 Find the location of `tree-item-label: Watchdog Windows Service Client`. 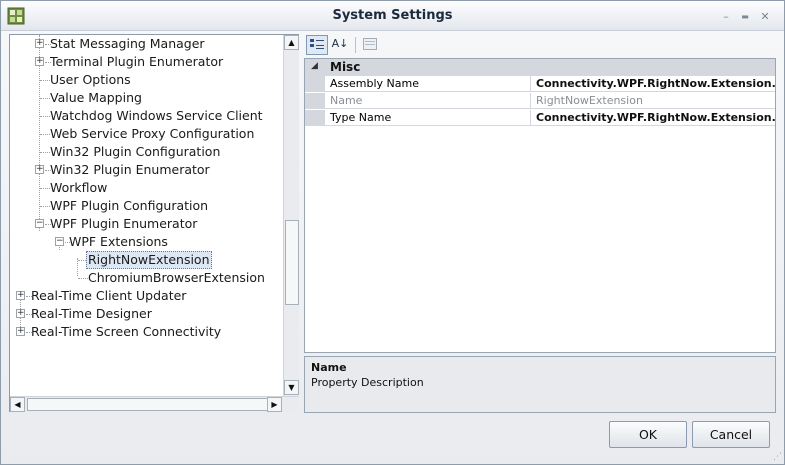

tree-item-label: Watchdog Windows Service Client is located at coordinates (156, 115).